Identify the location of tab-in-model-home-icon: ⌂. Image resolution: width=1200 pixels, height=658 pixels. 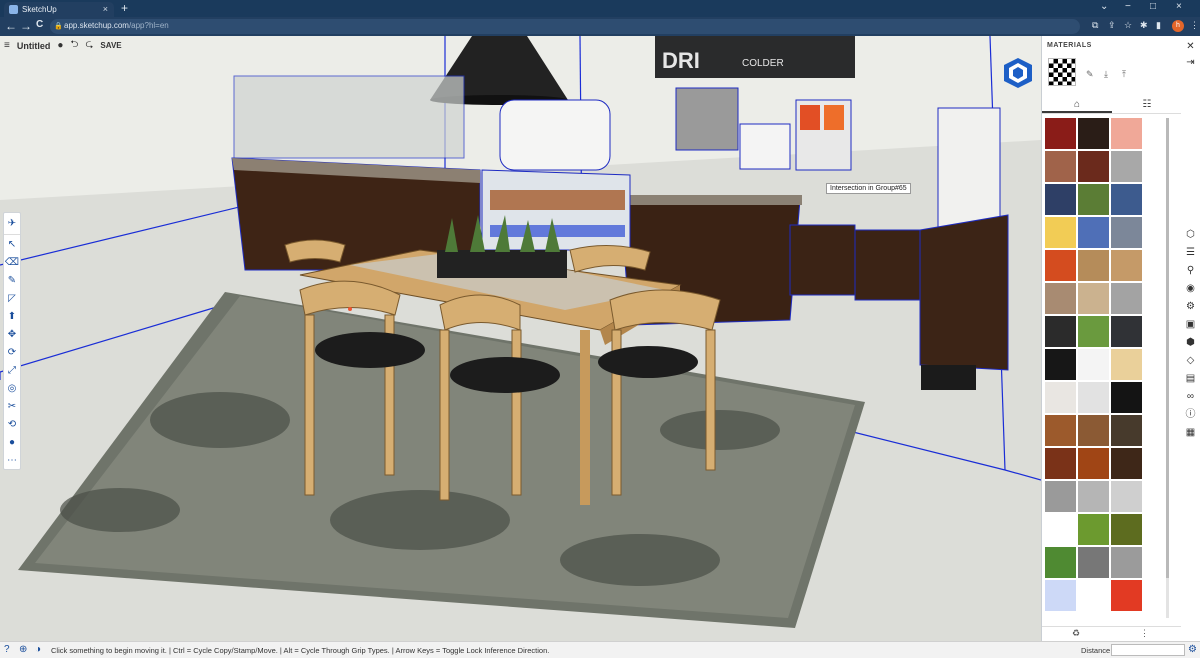
(1077, 104).